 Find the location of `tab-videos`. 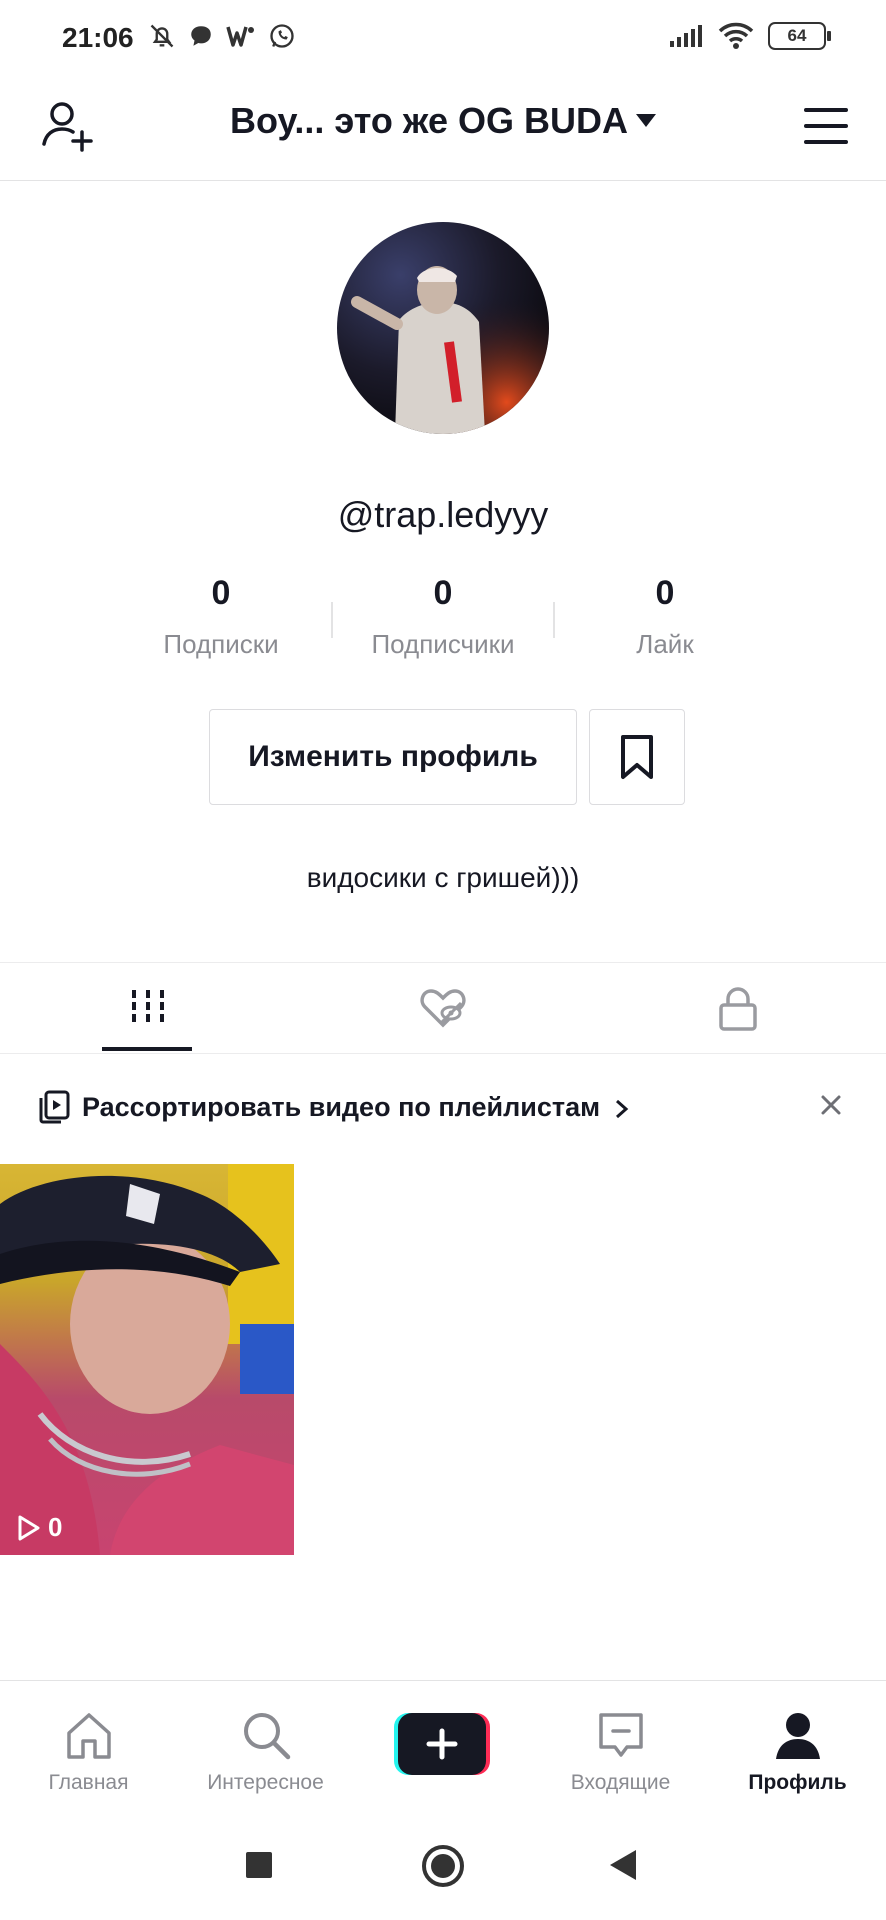

tab-videos is located at coordinates (147, 1008).